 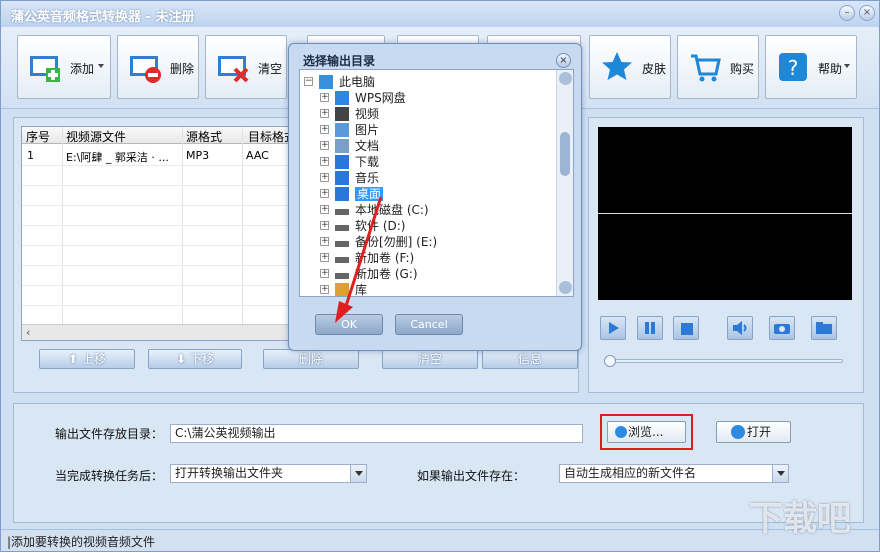 I want to click on arrow-head, so click(x=344, y=312).